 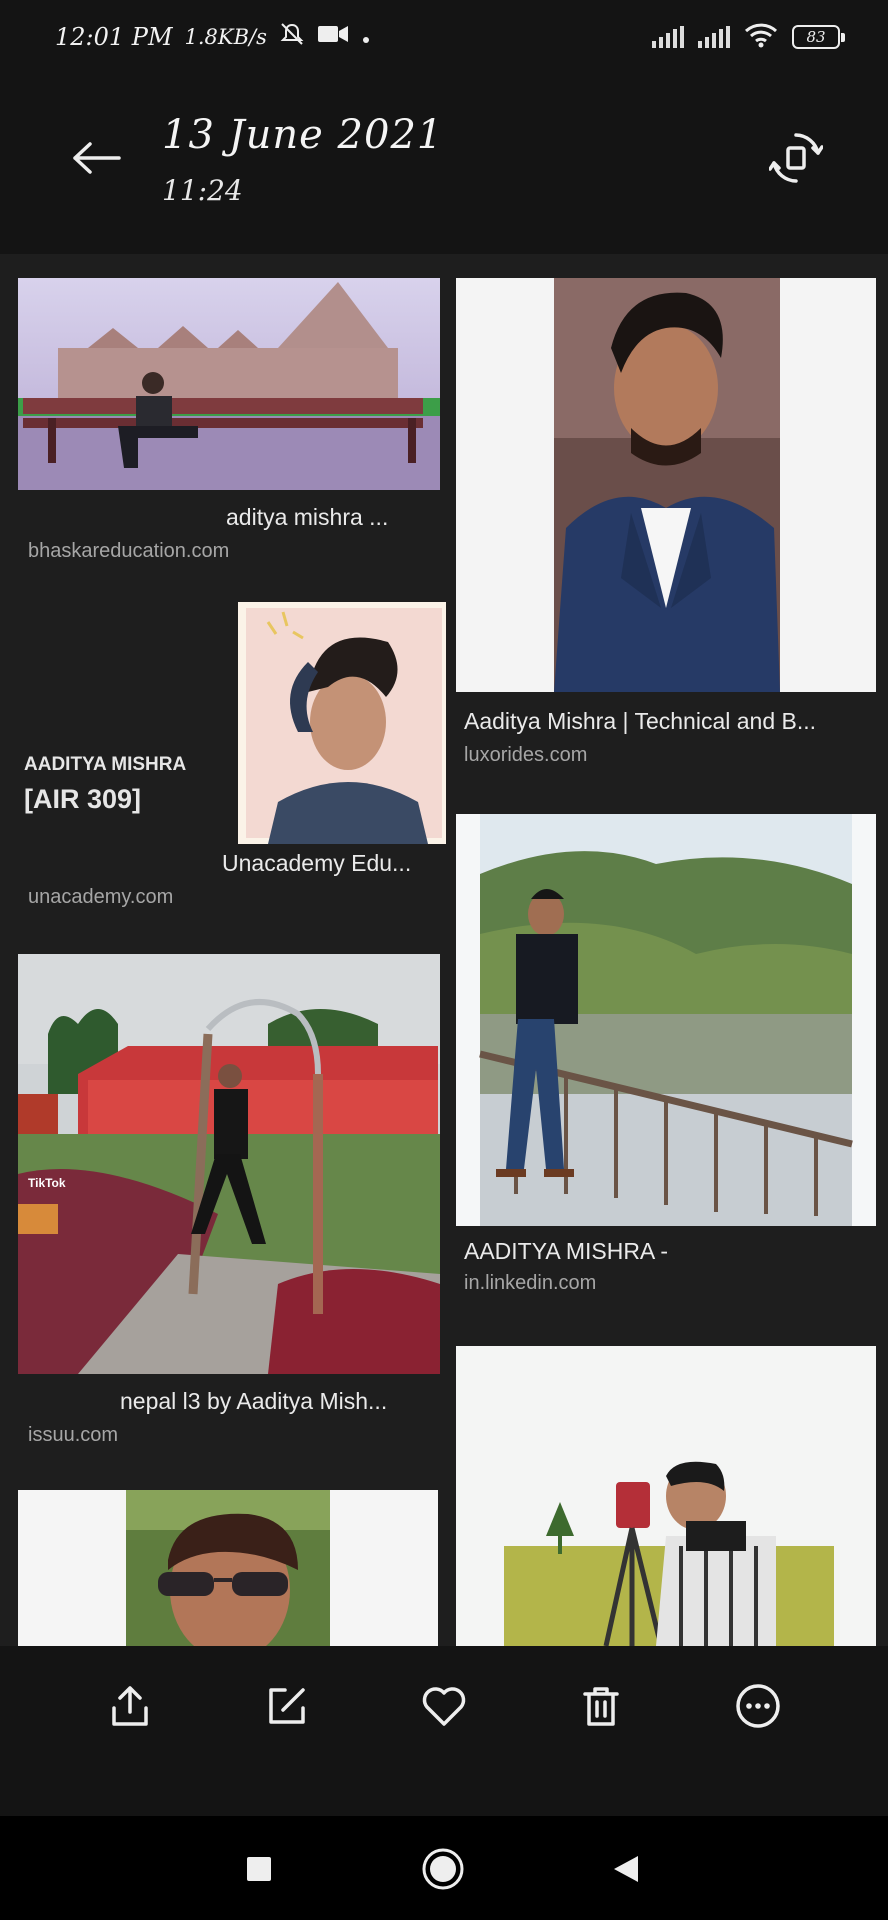 What do you see at coordinates (114, 37) in the screenshot?
I see `status-time: 12:01 PM` at bounding box center [114, 37].